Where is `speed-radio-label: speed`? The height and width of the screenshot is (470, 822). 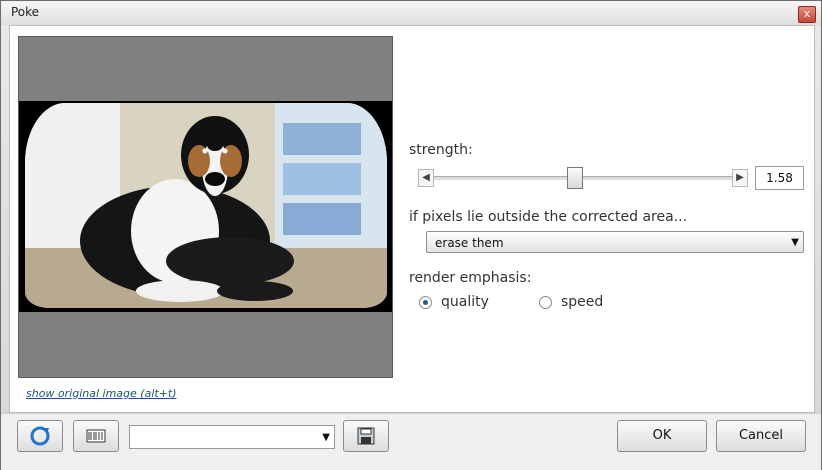
speed-radio-label: speed is located at coordinates (582, 302).